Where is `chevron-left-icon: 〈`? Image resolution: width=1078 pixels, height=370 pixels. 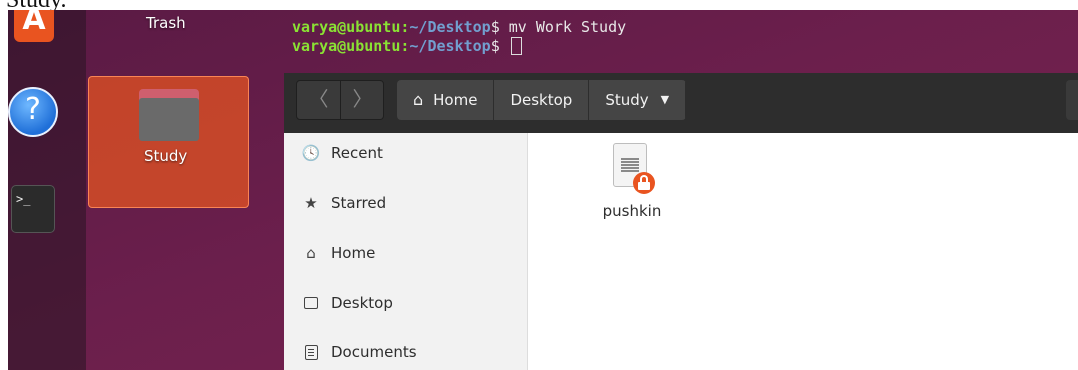 chevron-left-icon: 〈 is located at coordinates (318, 99).